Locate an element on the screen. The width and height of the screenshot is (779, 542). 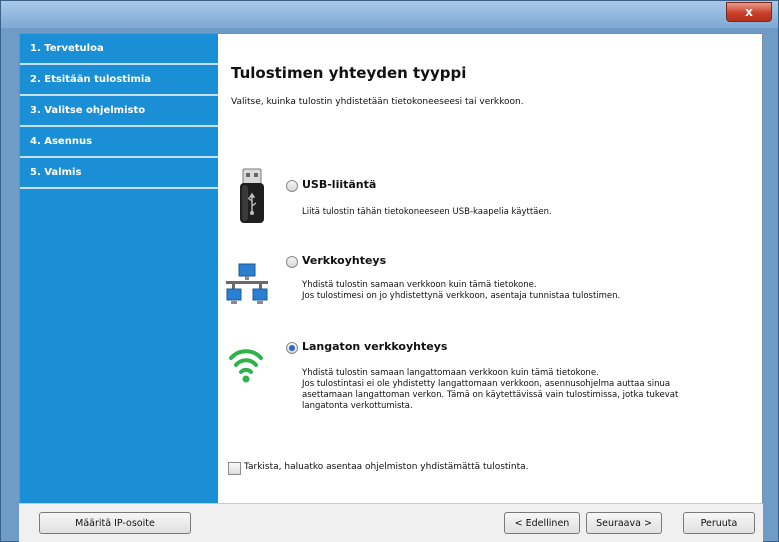
title-bar: x is located at coordinates (389, 14).